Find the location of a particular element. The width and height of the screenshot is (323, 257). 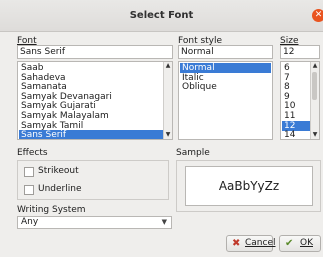

title-bar: Select Font ✕ is located at coordinates (161, 16).